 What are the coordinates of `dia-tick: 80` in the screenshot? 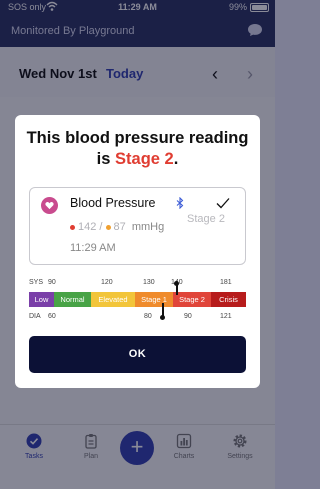 It's located at (148, 316).